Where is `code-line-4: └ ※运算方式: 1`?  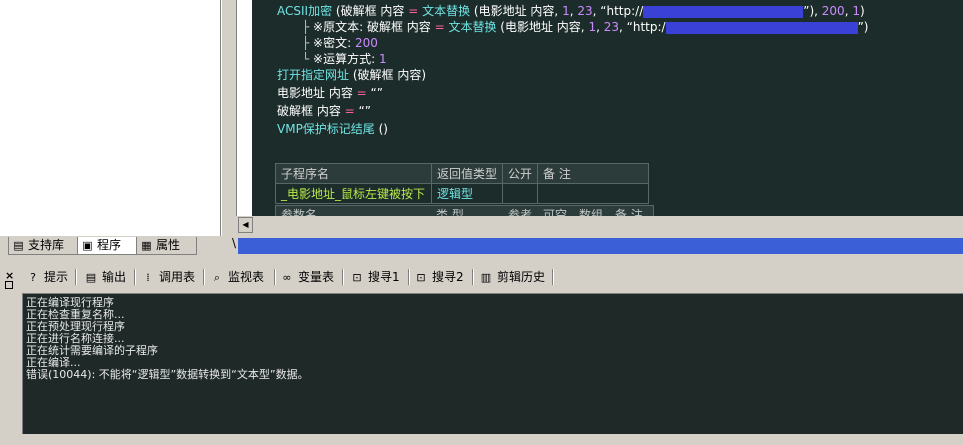
code-line-4: └ ※运算方式: 1 is located at coordinates (344, 59).